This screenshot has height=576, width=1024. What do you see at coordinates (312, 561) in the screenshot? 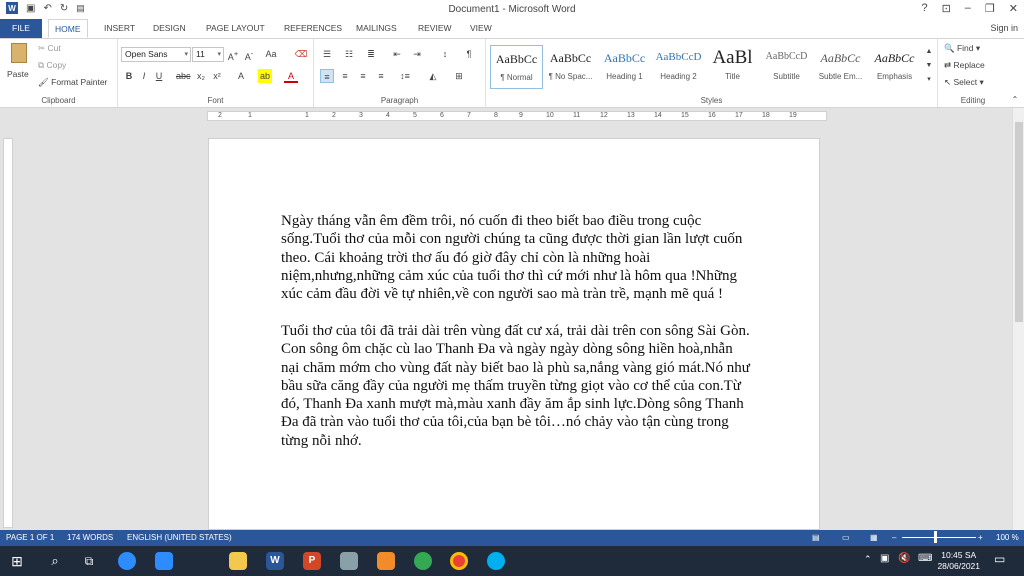
I see `powerpoint-icon: P` at bounding box center [312, 561].